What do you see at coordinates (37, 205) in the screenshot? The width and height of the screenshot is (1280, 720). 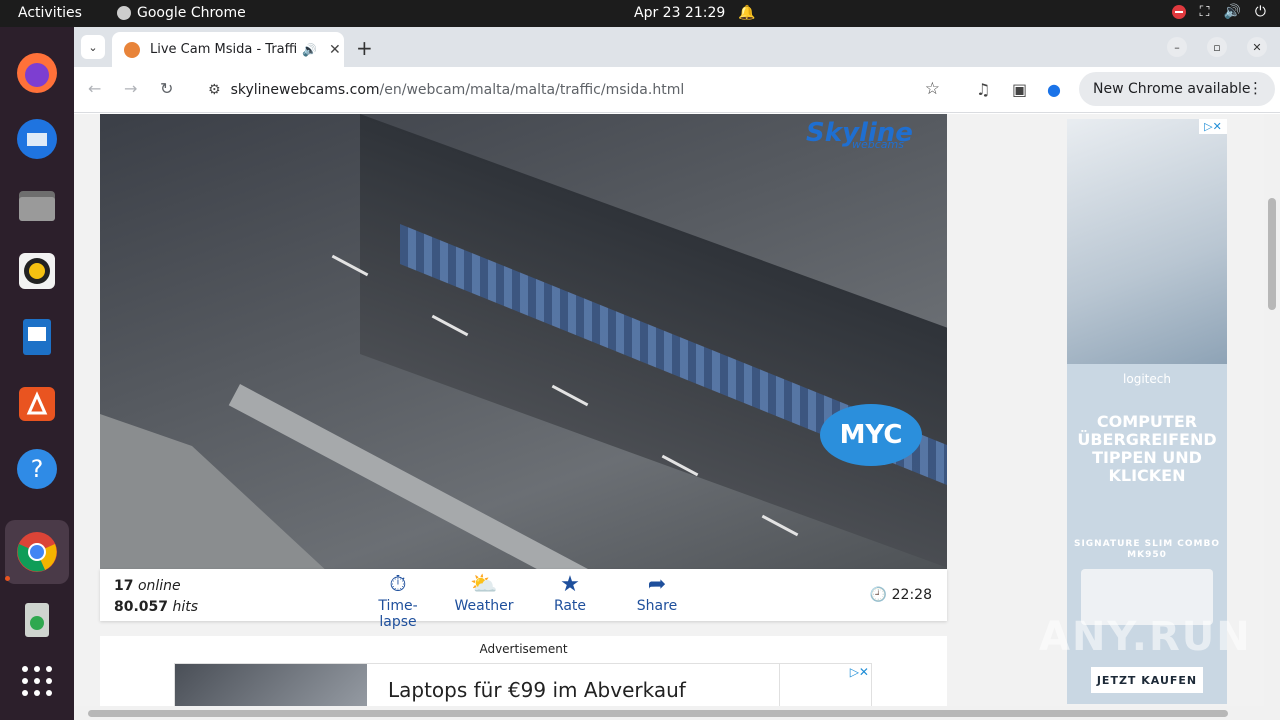 I see `files-icon` at bounding box center [37, 205].